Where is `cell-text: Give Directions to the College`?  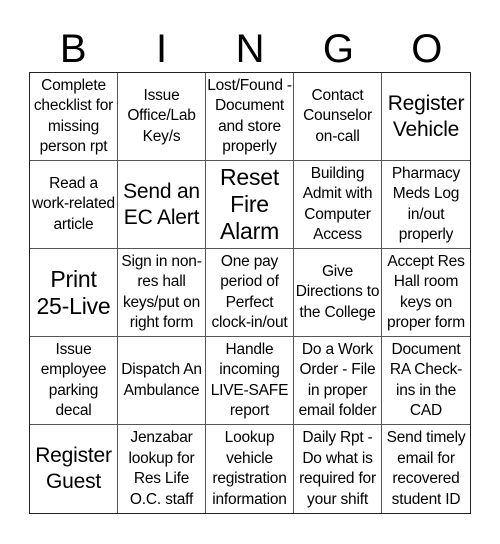 cell-text: Give Directions to the College is located at coordinates (337, 291).